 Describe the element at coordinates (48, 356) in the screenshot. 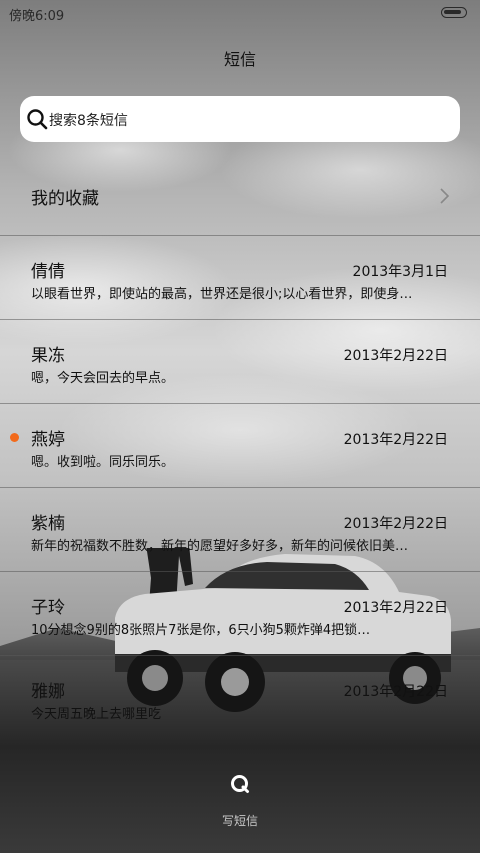

I see `contact-name: 果冻` at that location.